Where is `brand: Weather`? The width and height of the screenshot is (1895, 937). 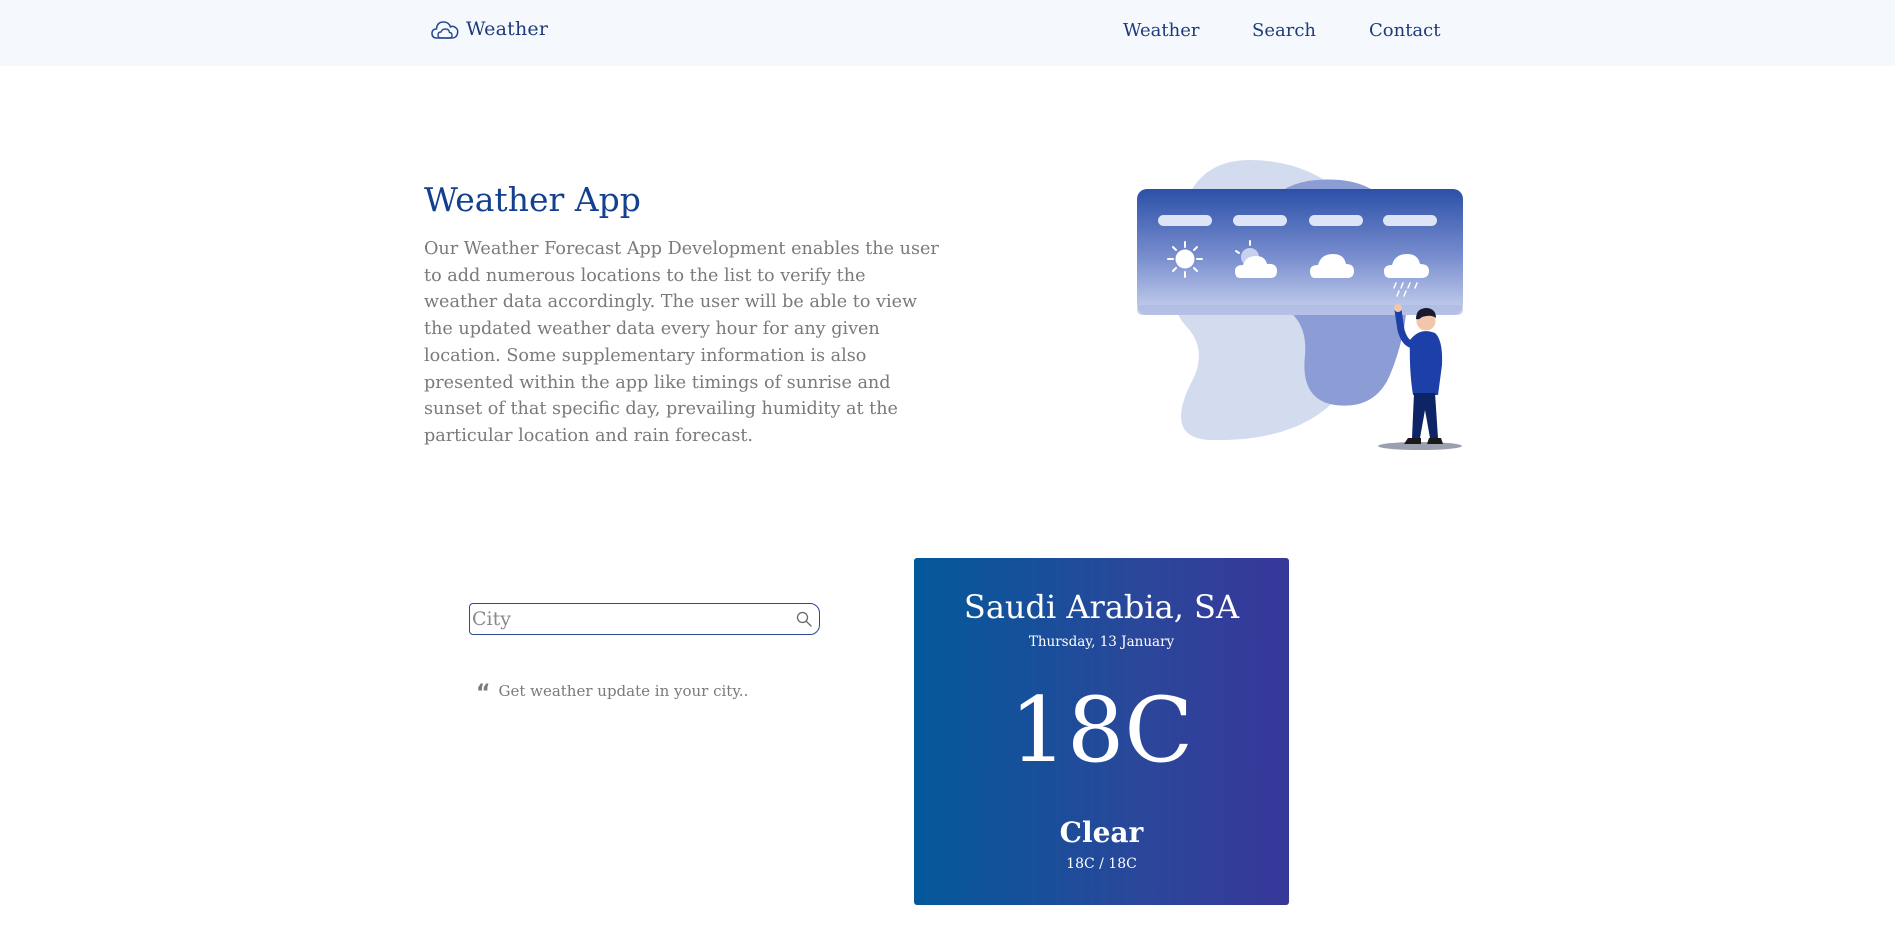
brand: Weather is located at coordinates (489, 29).